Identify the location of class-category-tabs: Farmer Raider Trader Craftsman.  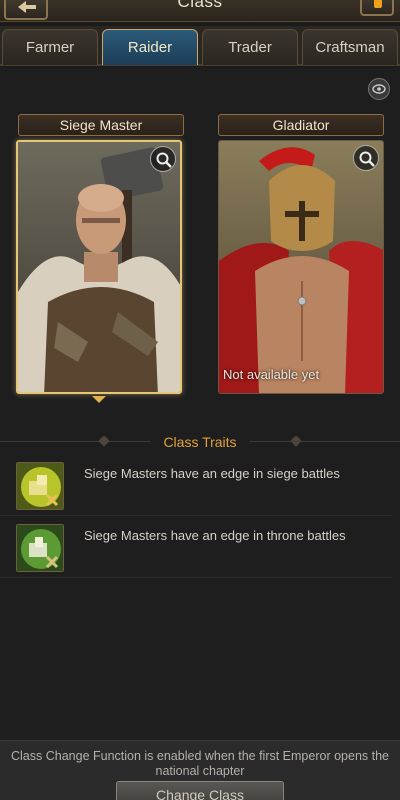
(200, 46).